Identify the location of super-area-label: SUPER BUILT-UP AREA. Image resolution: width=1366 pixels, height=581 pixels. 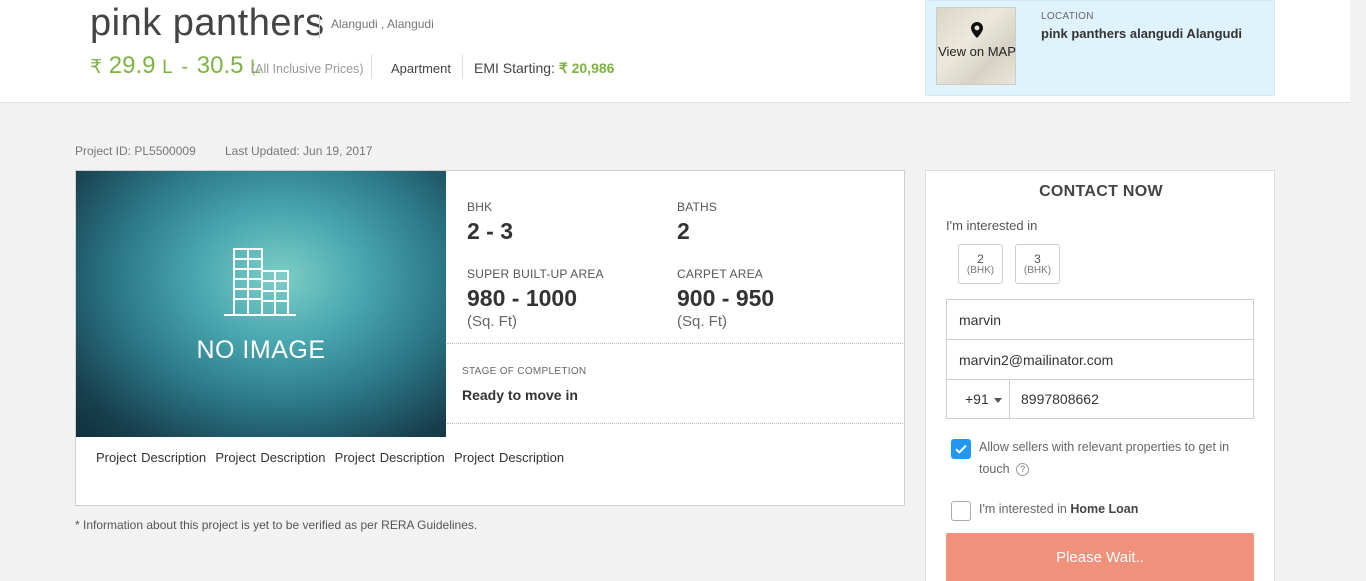
(535, 274).